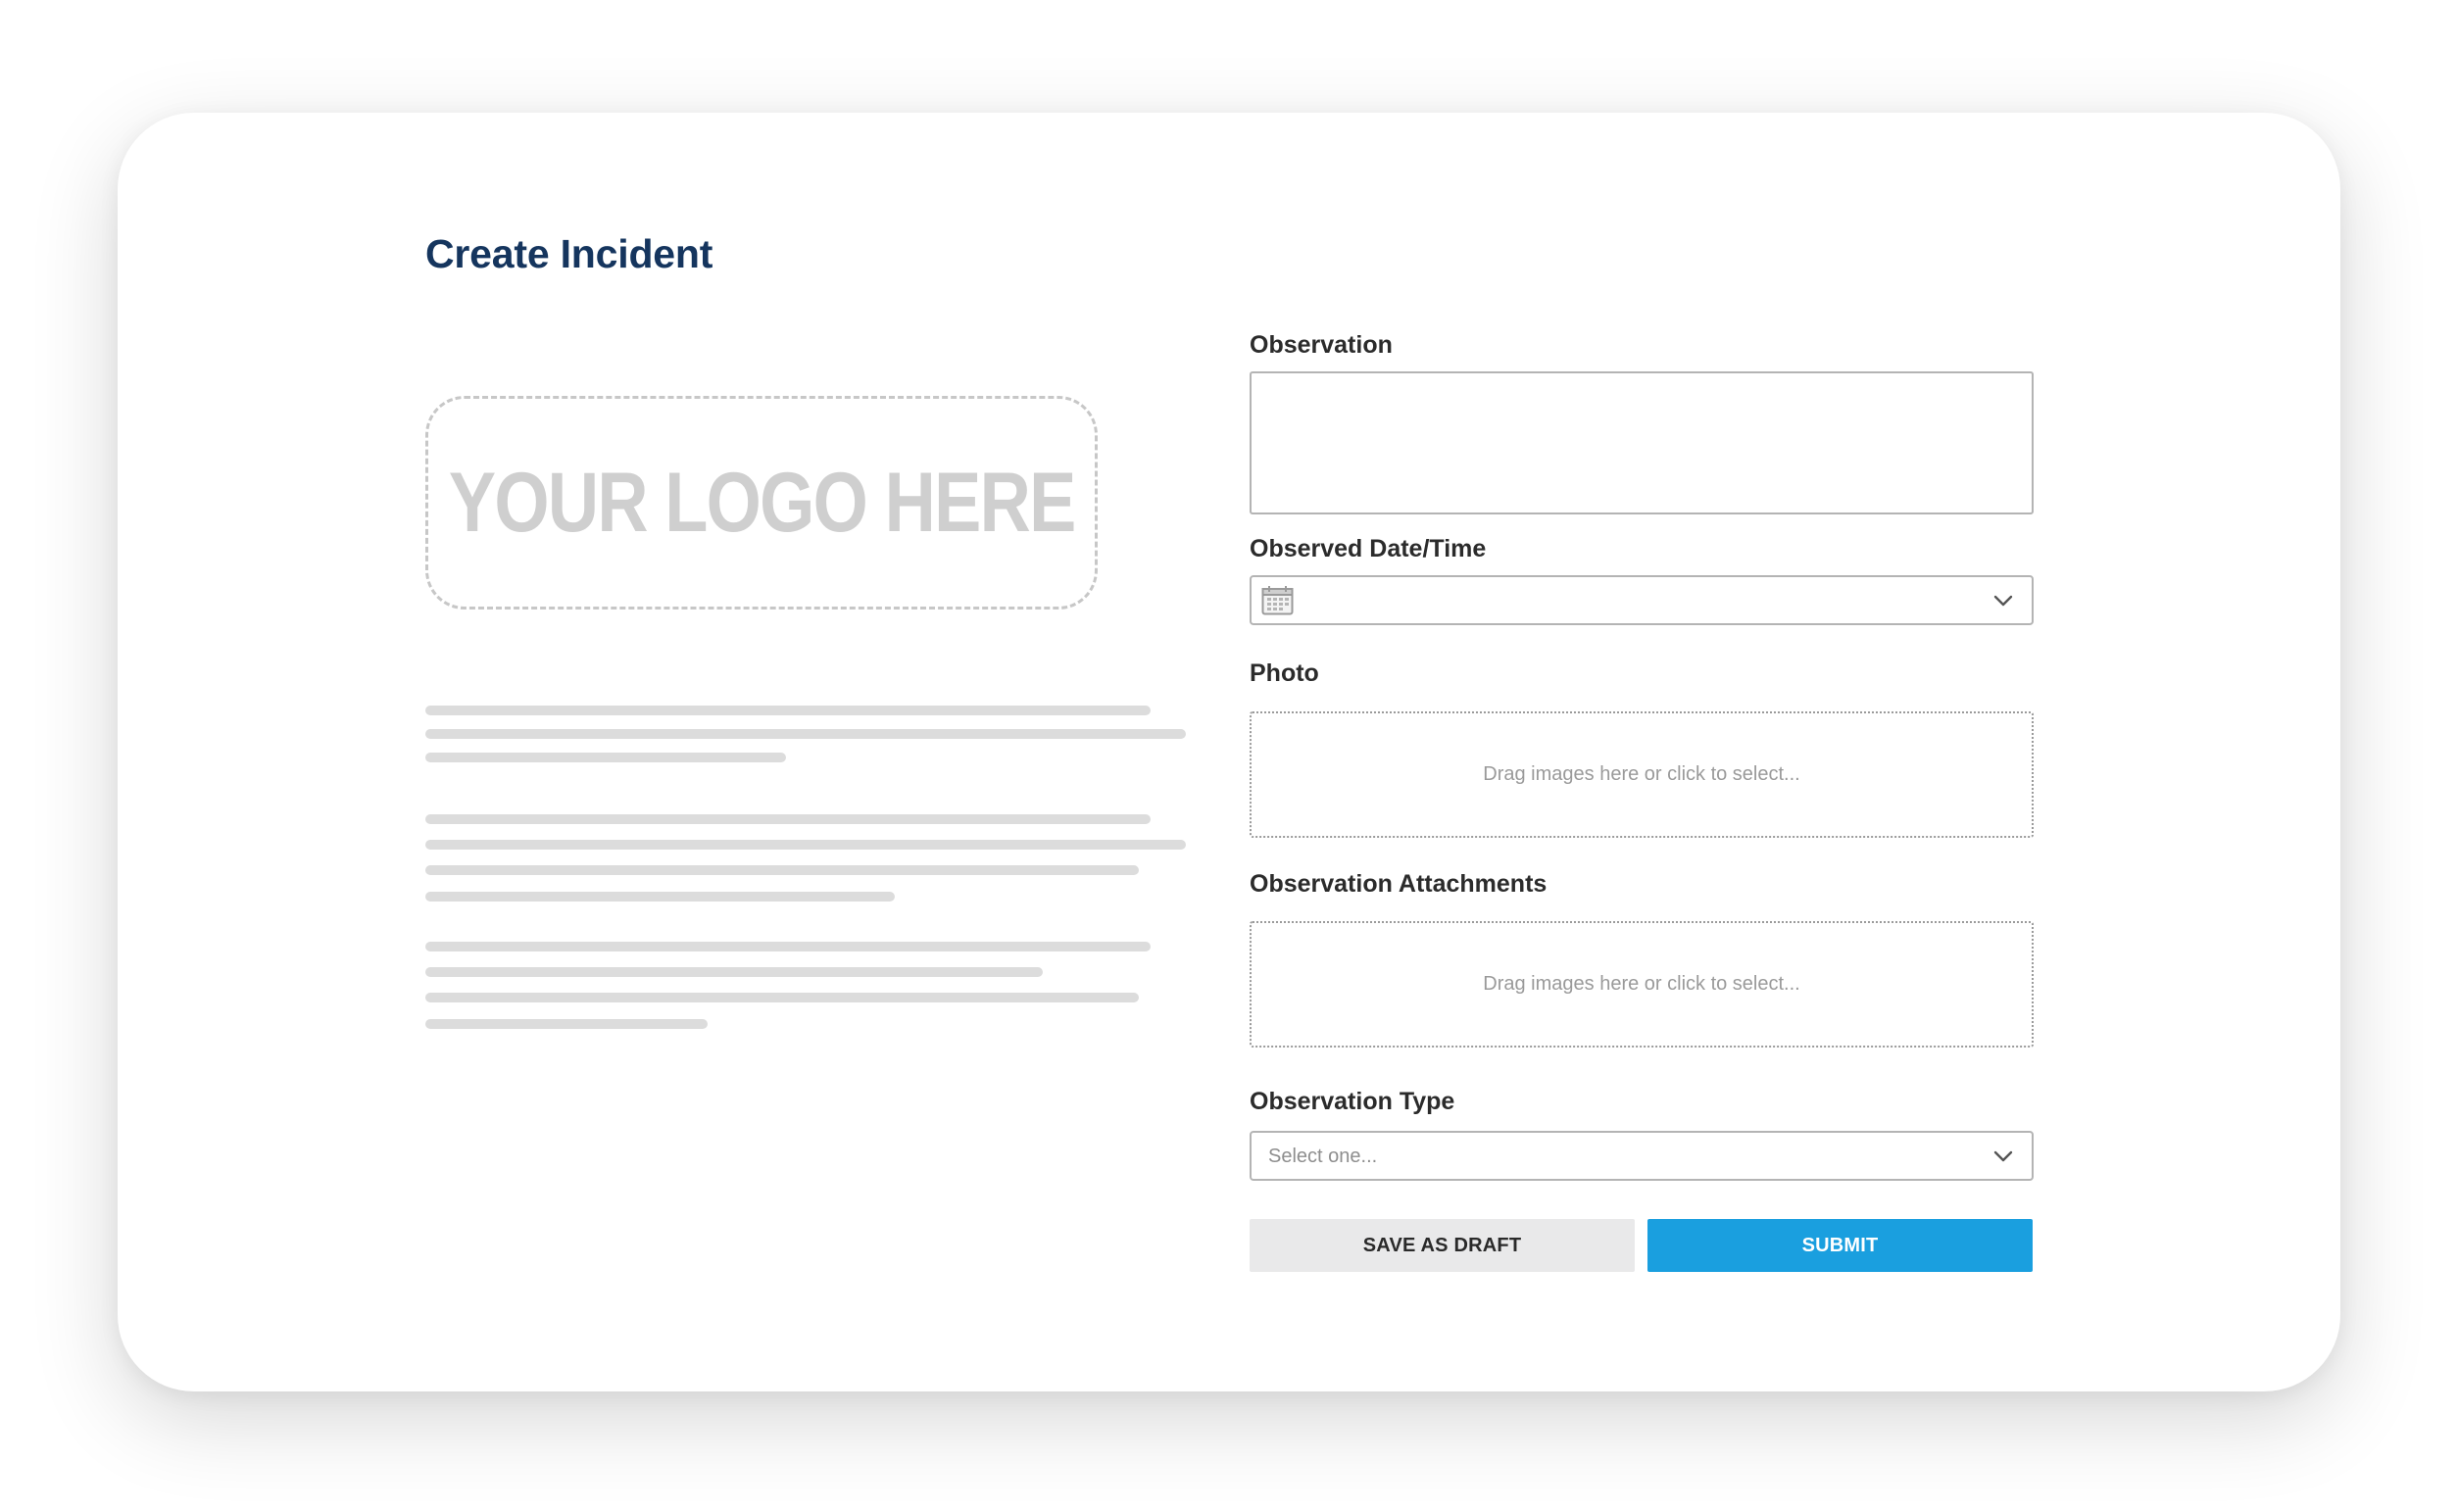 This screenshot has width=2457, height=1512. I want to click on observation-type-label: Observation Type, so click(1353, 1101).